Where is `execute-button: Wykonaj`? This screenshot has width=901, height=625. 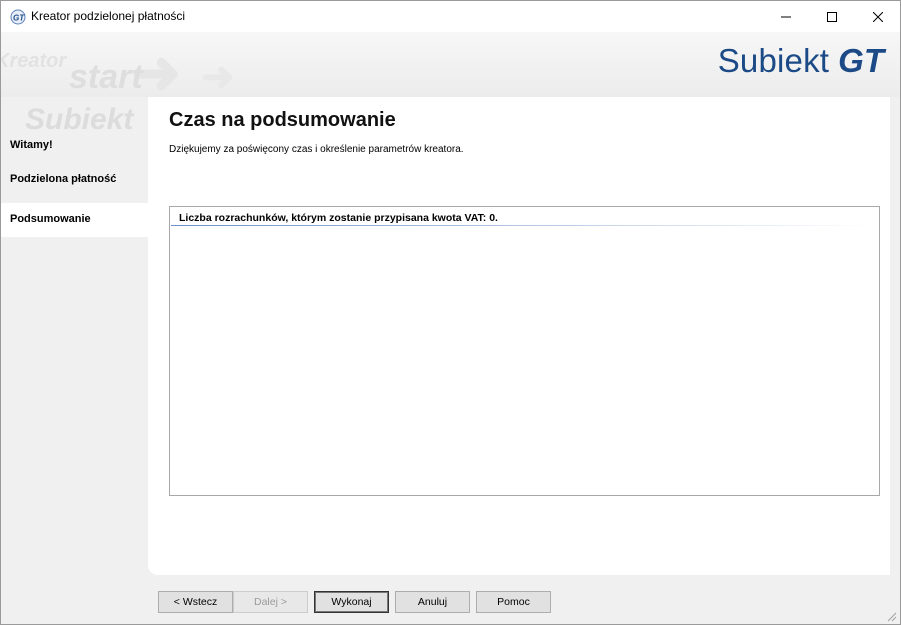 execute-button: Wykonaj is located at coordinates (351, 602).